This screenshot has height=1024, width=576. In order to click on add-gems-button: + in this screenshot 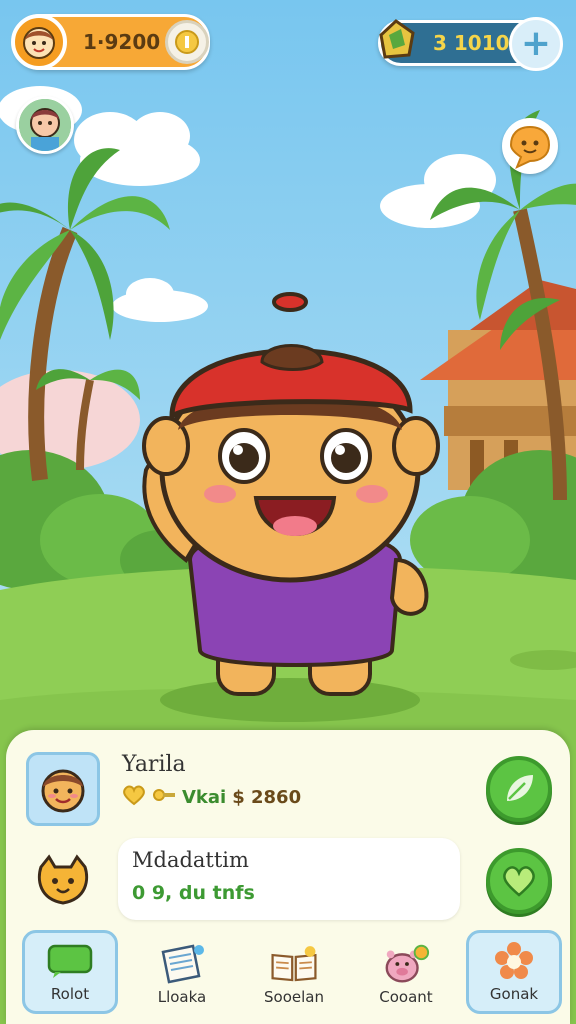, I will do `click(536, 44)`.